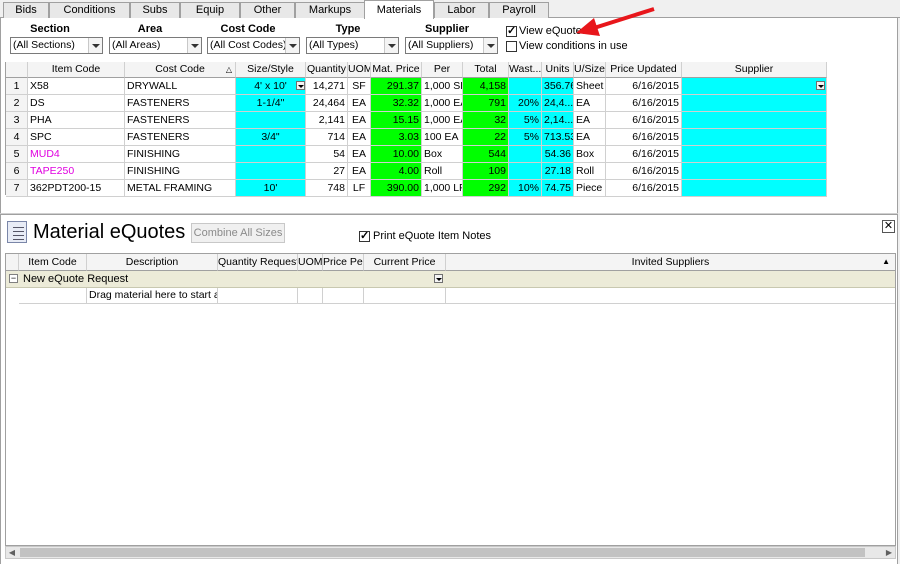 This screenshot has height=564, width=900. I want to click on equote-uom-cell, so click(310, 296).